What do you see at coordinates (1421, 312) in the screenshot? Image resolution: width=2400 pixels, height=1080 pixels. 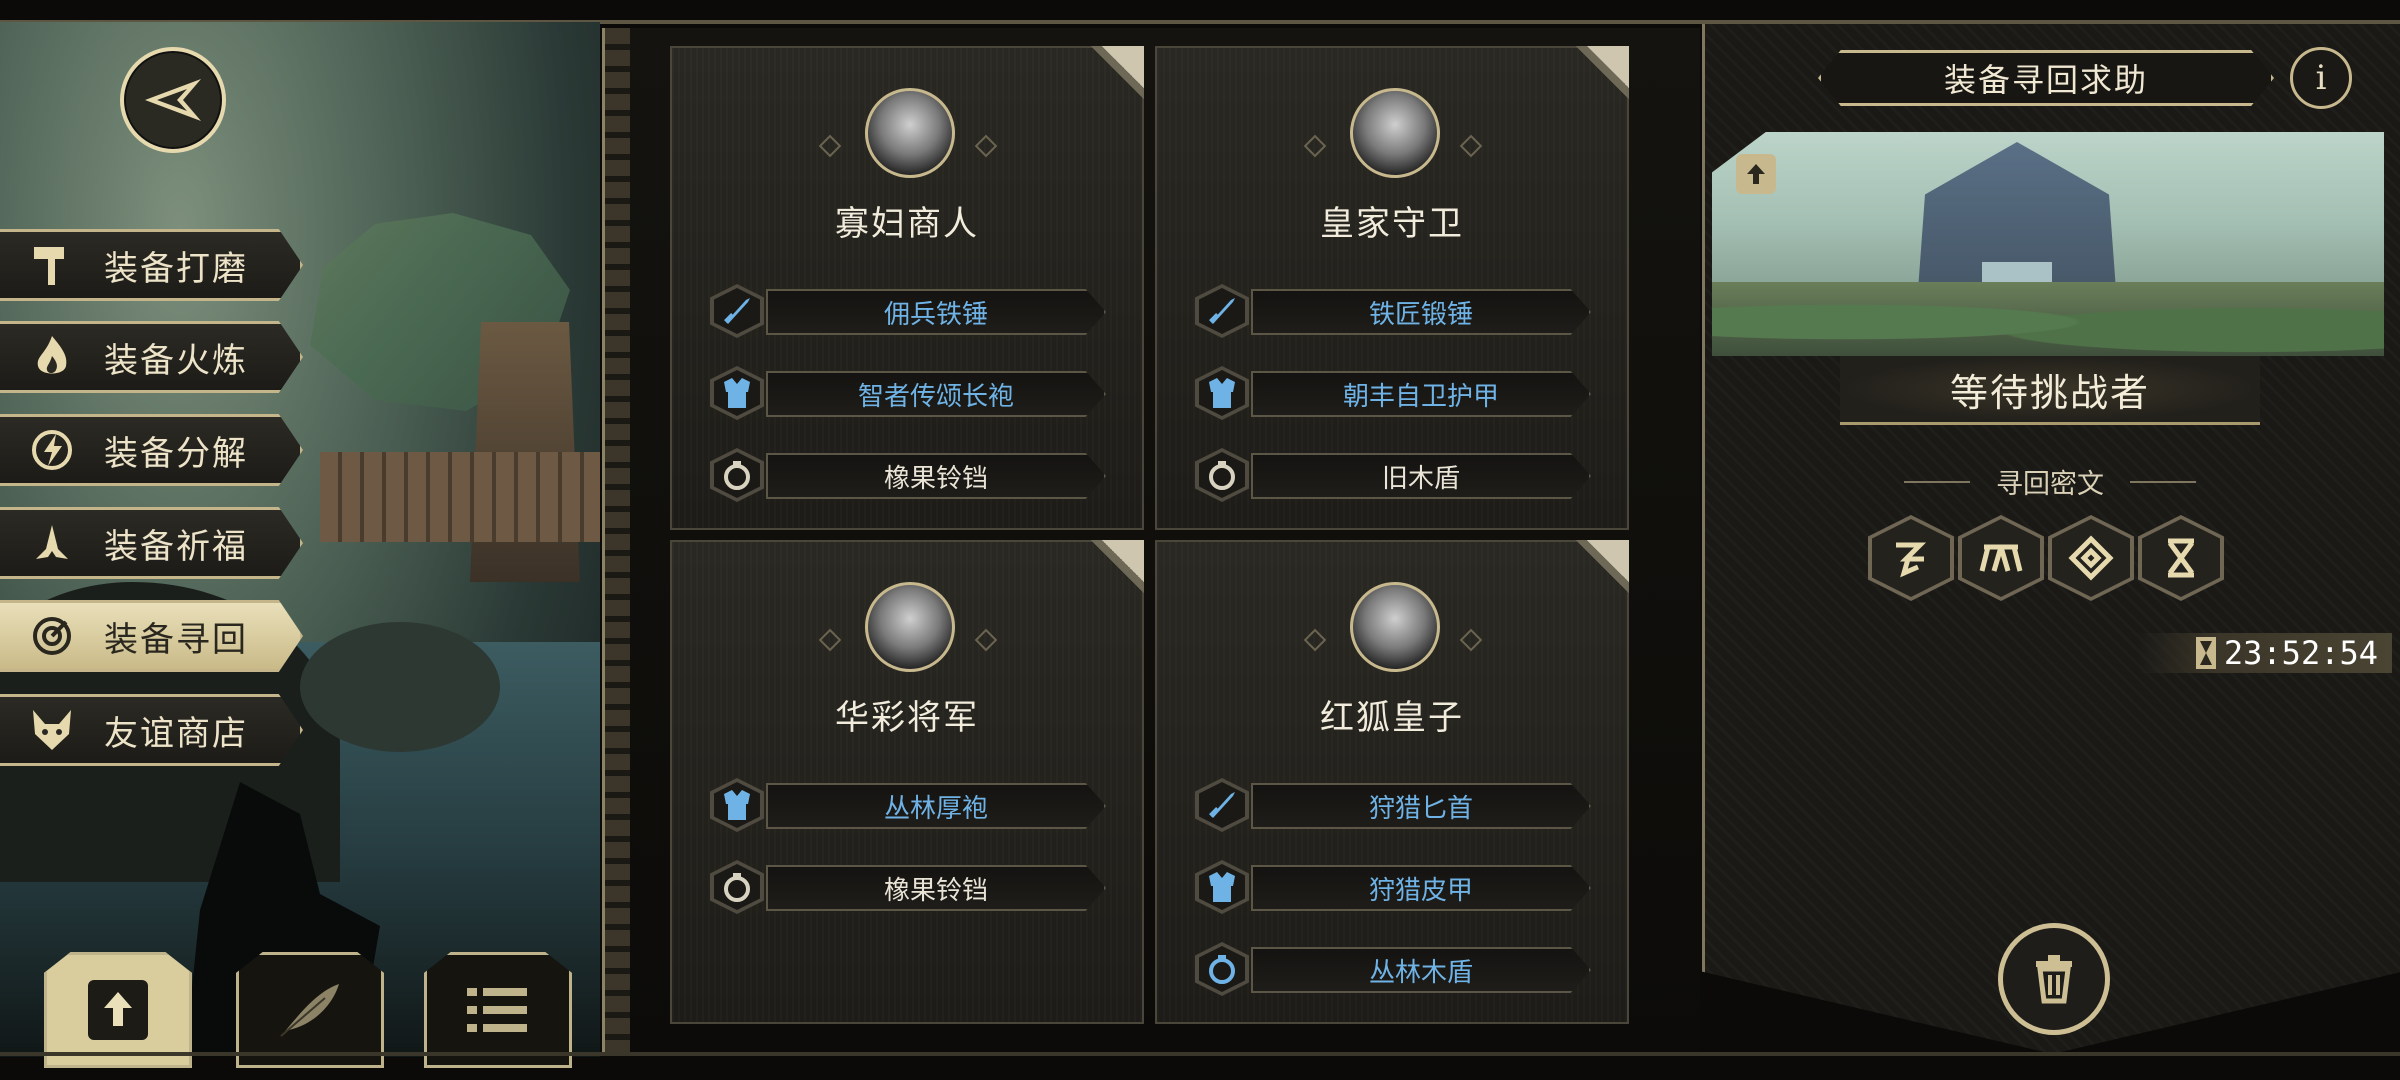 I see `equipment-name: 铁匠锻锤` at bounding box center [1421, 312].